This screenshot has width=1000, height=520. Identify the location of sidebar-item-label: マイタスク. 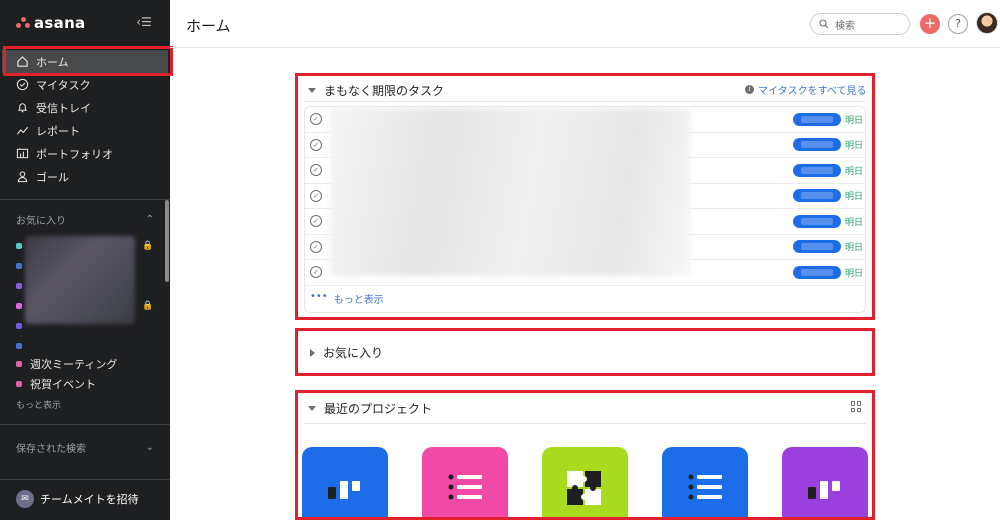
(63, 85).